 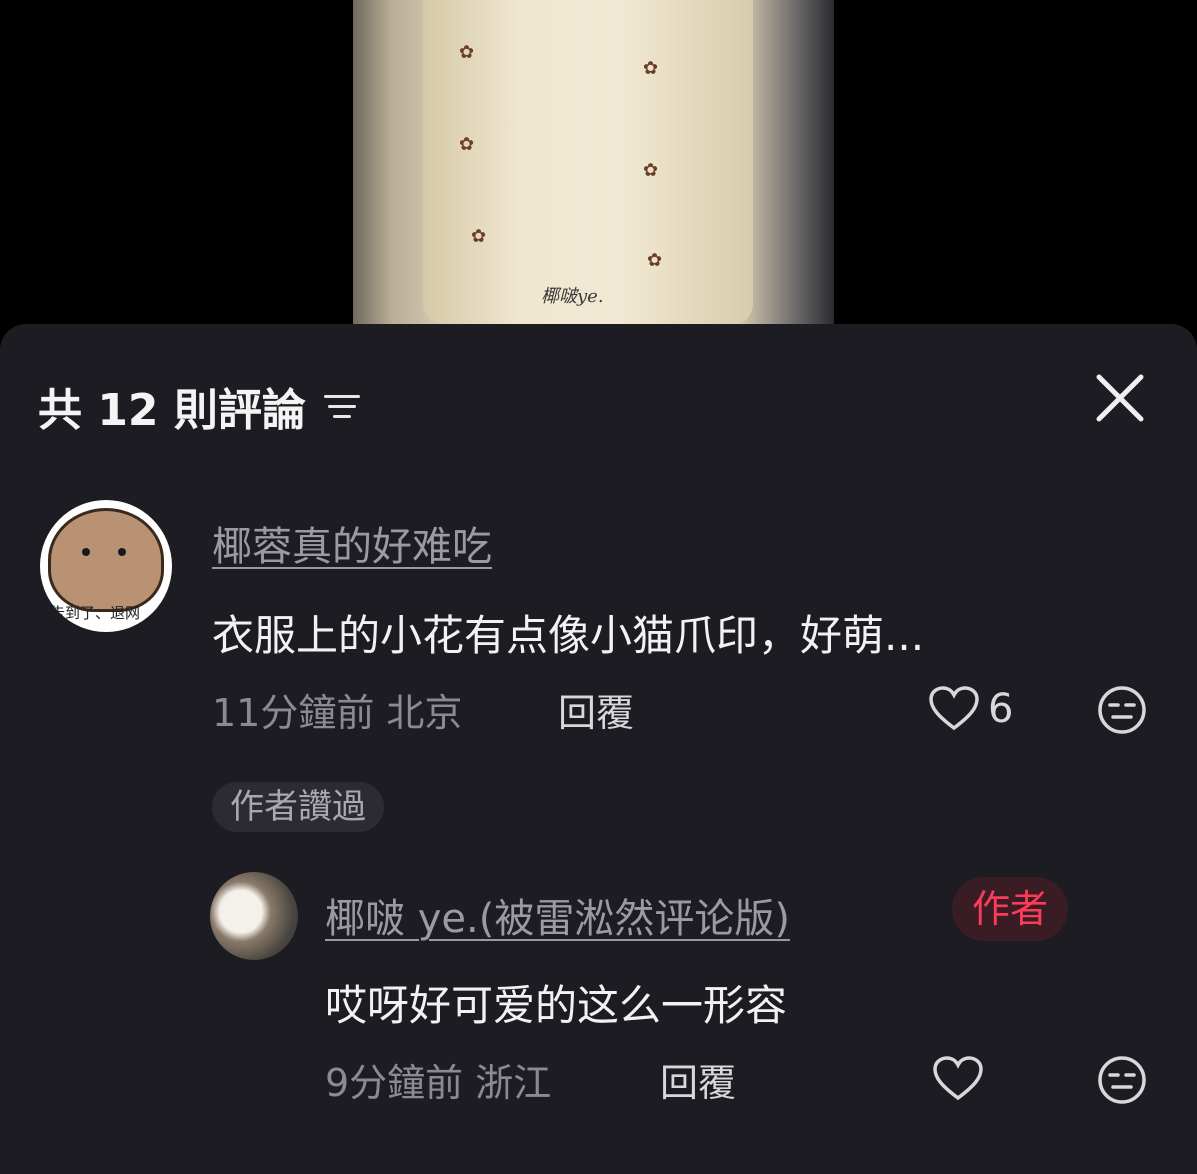 I want to click on reply-text: 哎呀好可爱的这么一形容, so click(x=556, y=1002).